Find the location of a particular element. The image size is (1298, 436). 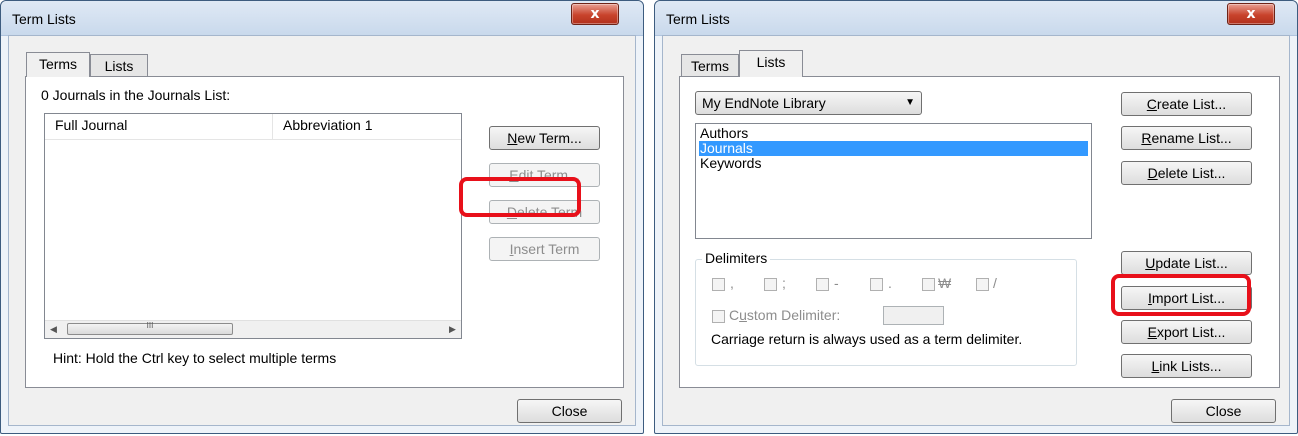

library-select-value: My EndNote Library is located at coordinates (764, 103).